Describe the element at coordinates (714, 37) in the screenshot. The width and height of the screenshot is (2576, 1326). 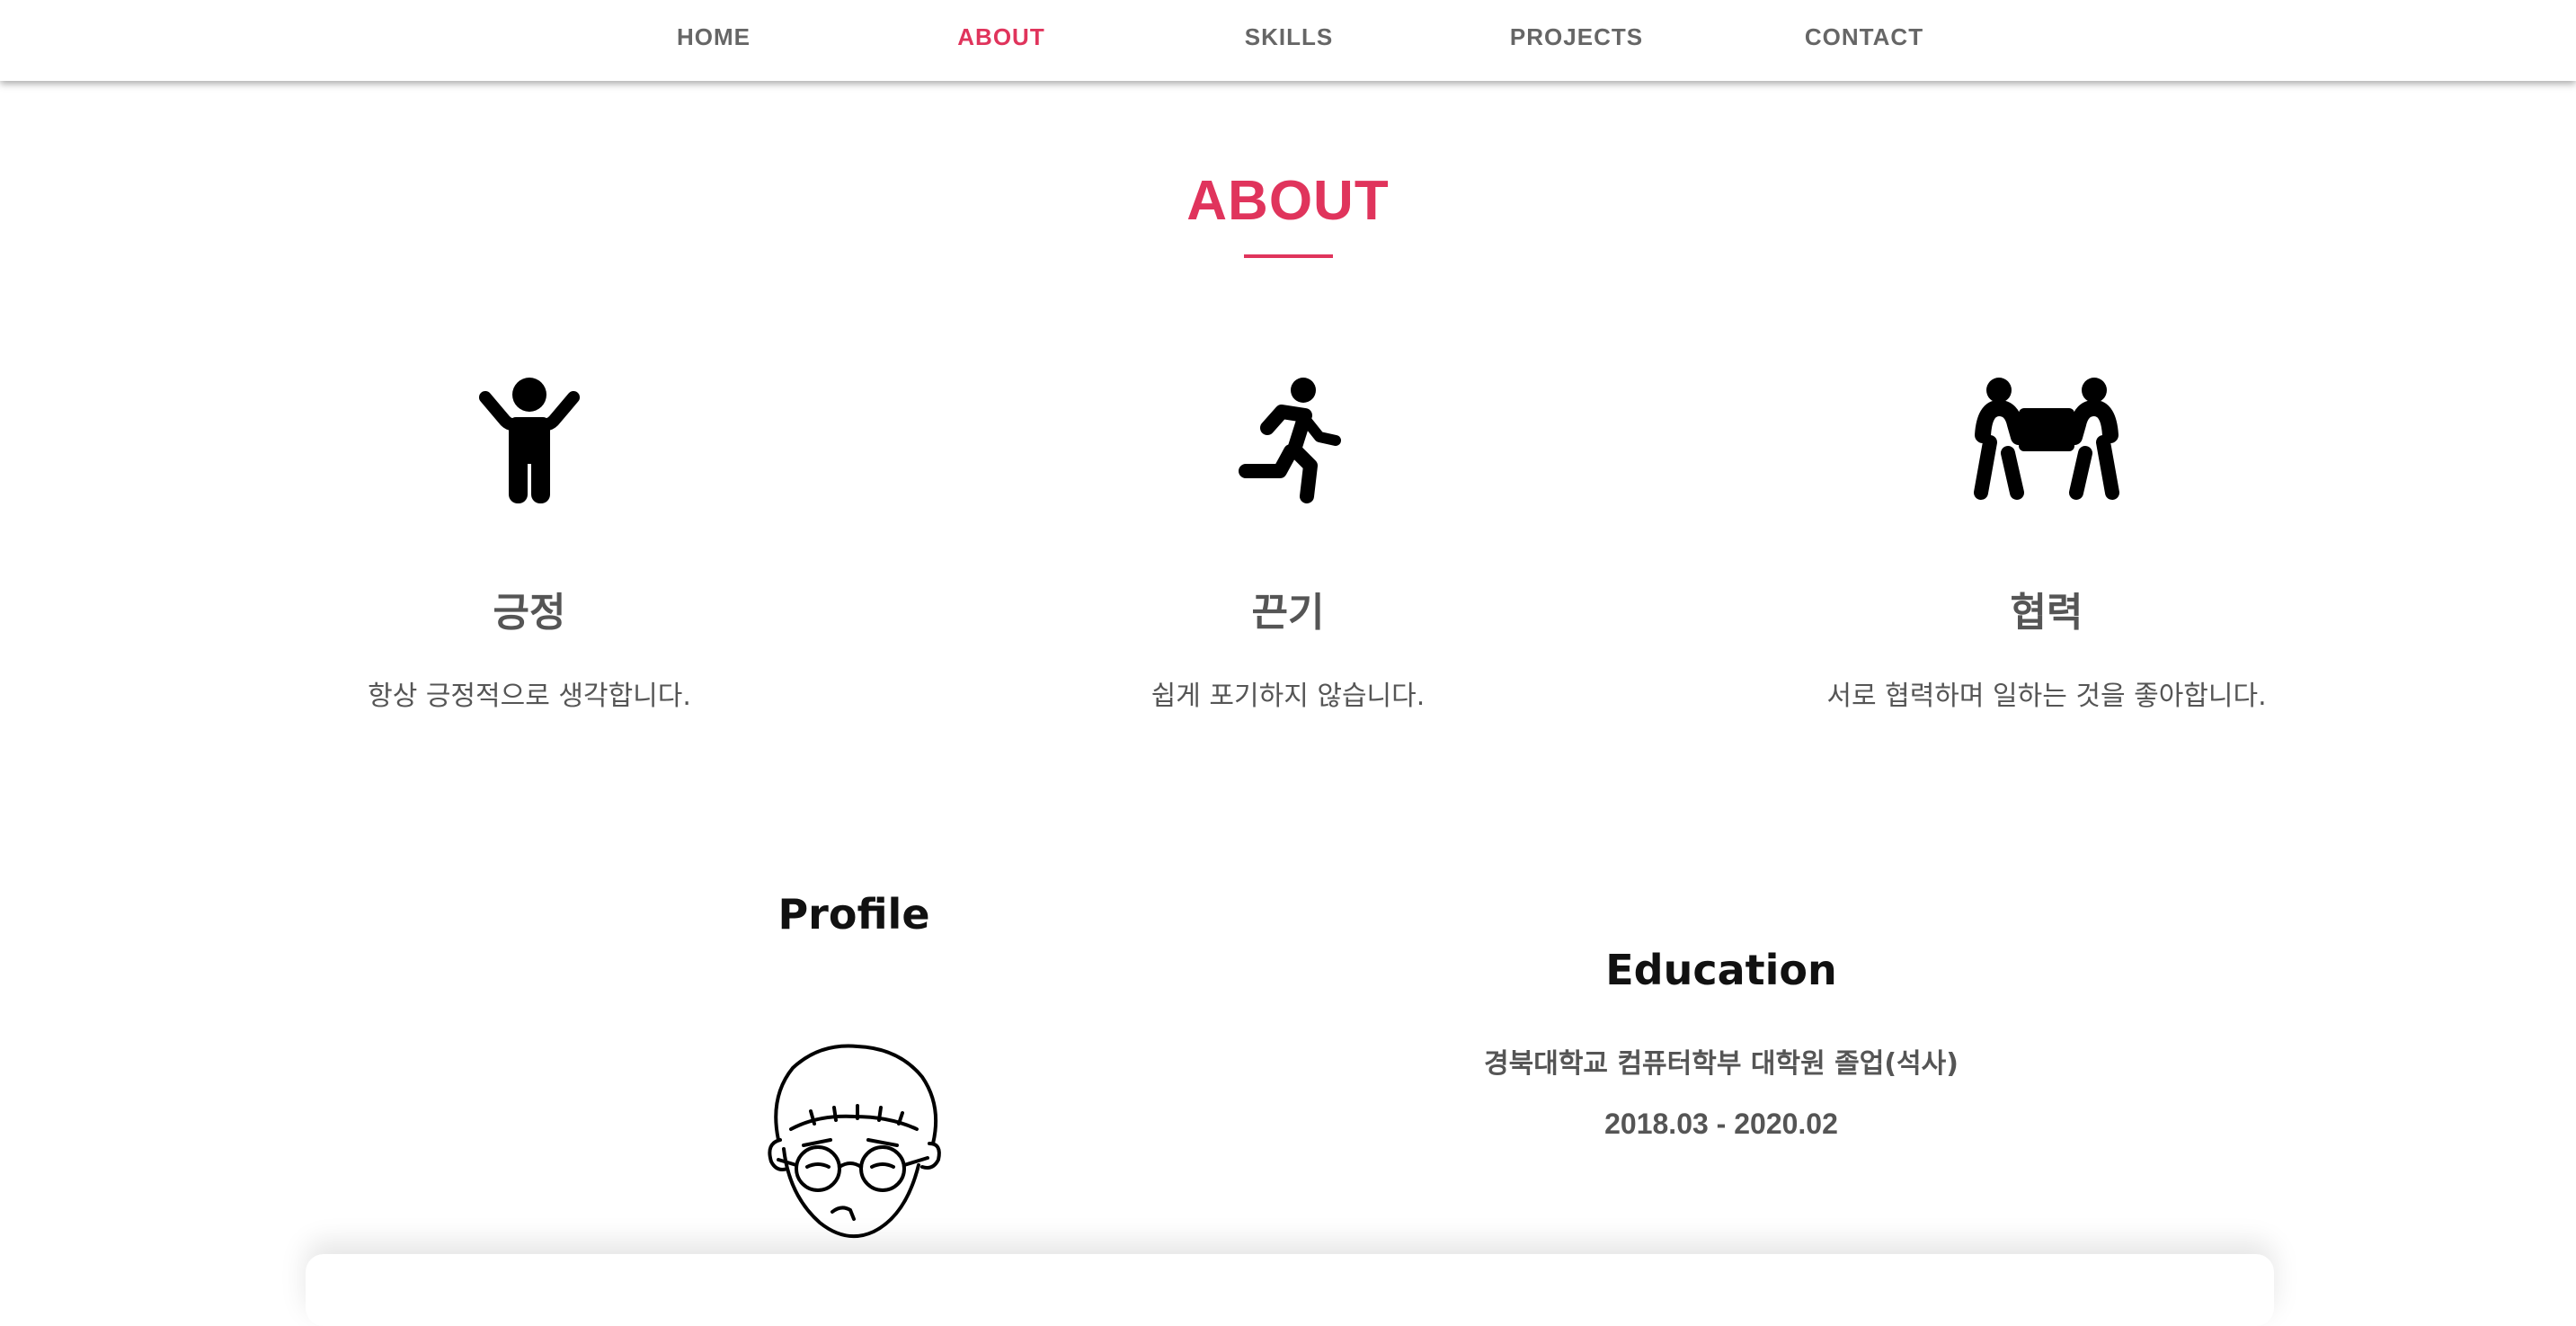
I see `nav-item-home: HOME` at that location.